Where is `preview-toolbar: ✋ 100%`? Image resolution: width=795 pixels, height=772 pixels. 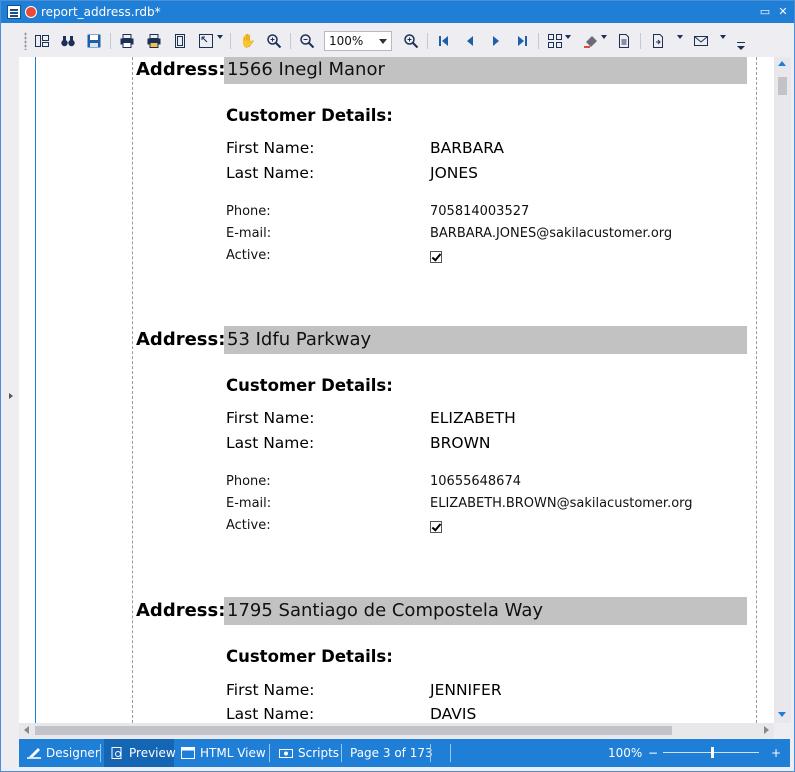 preview-toolbar: ✋ 100% is located at coordinates (397, 40).